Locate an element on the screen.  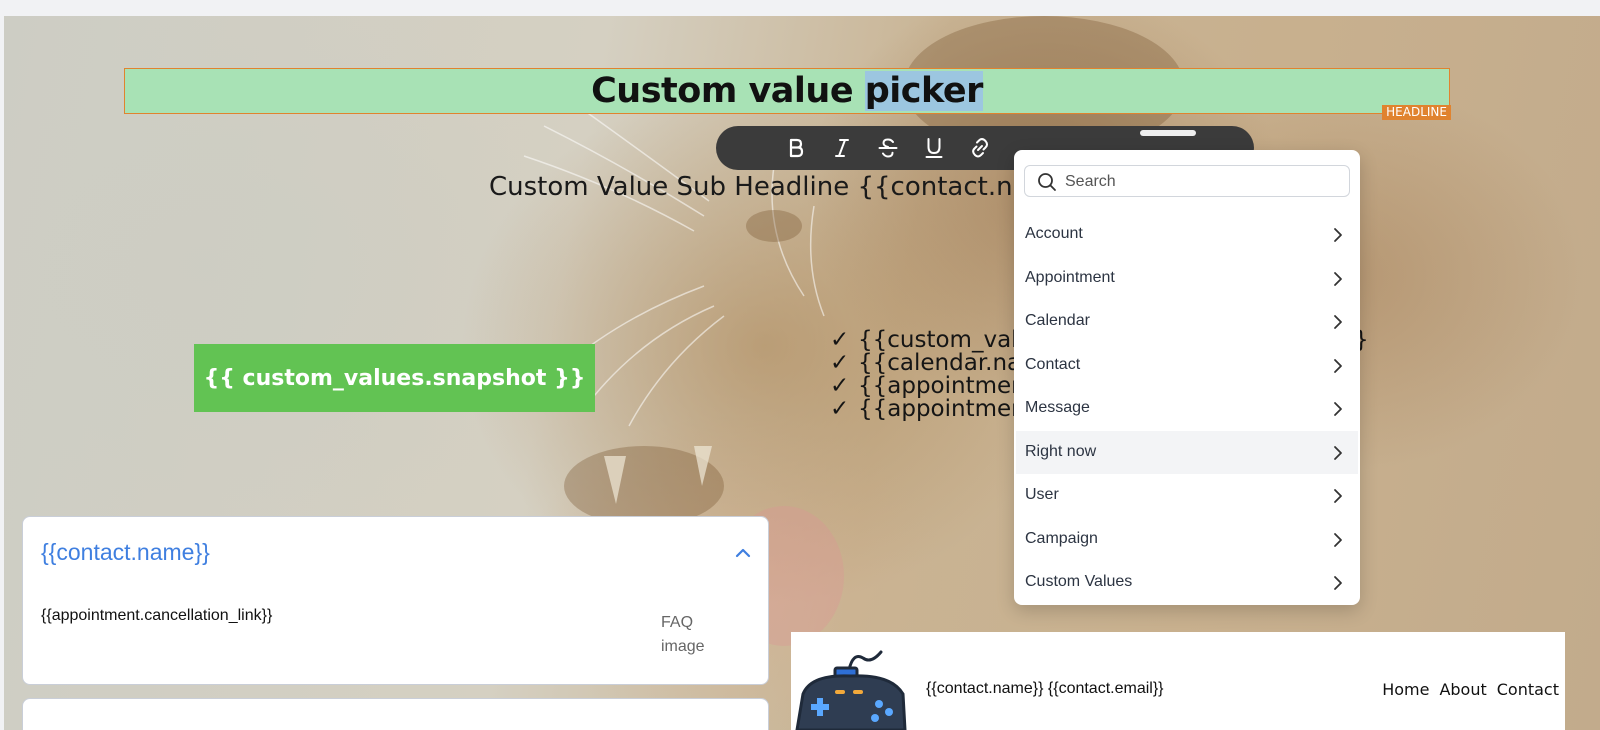
picker-item-appointment: Appointment is located at coordinates (1187, 279).